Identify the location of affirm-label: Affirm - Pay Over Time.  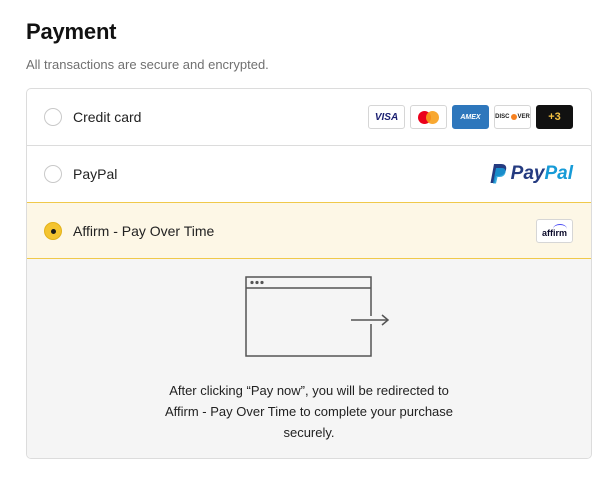
(144, 230).